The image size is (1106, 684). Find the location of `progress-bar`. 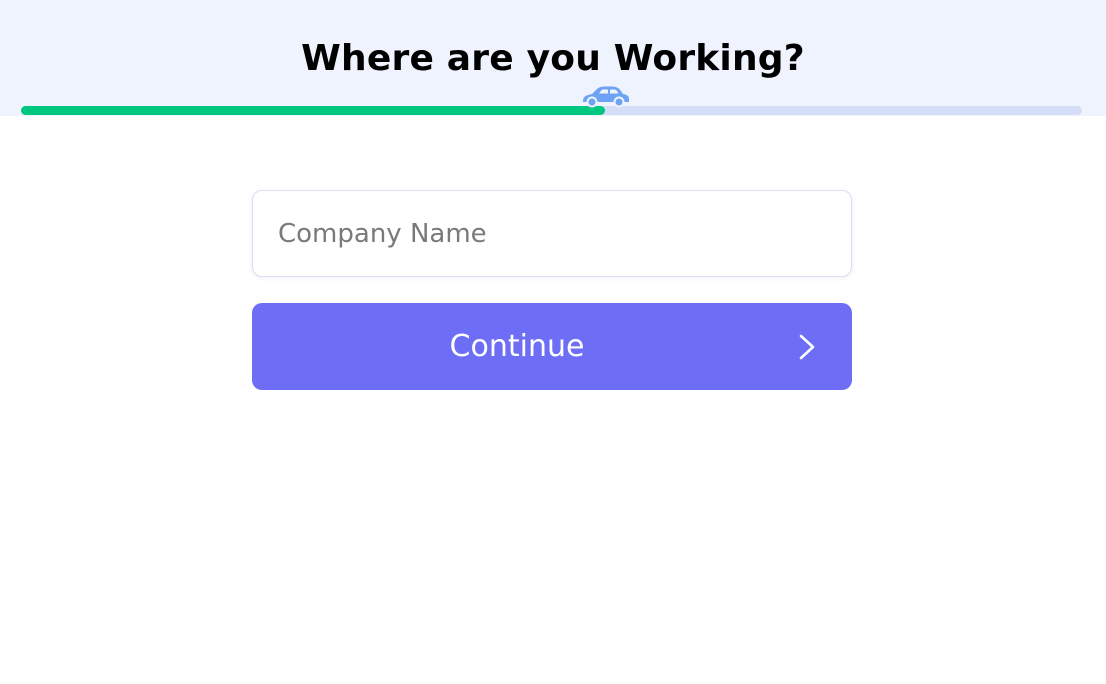

progress-bar is located at coordinates (551, 110).